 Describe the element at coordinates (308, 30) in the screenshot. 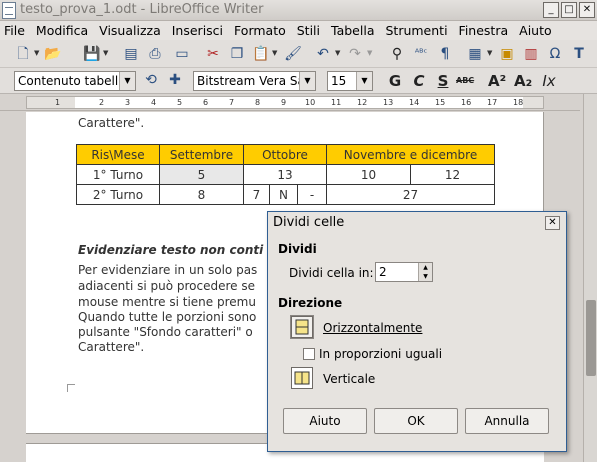

I see `menu-stili: Stili` at that location.